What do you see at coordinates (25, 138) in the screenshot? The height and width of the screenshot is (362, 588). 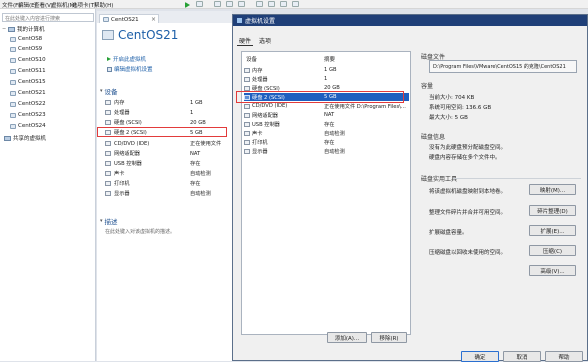 I see `tree-item-shared-vms: 共享的虚拟机` at bounding box center [25, 138].